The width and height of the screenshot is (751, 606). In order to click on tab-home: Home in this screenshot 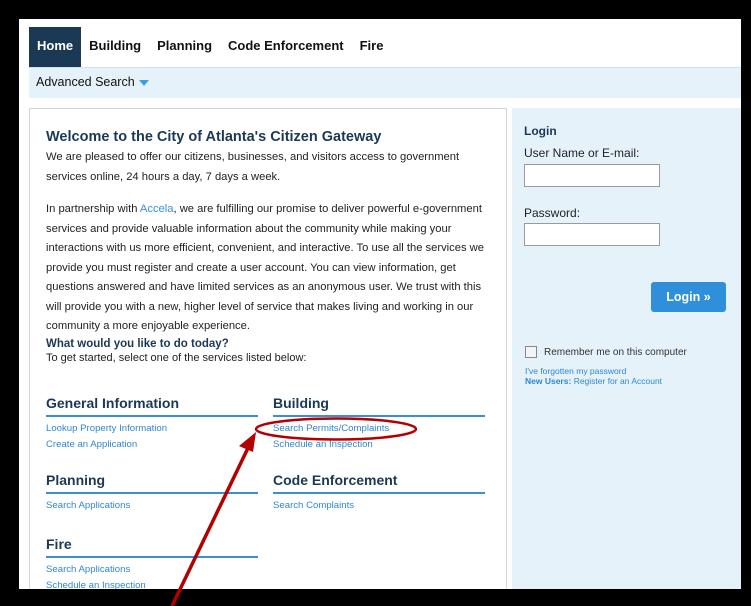, I will do `click(55, 50)`.